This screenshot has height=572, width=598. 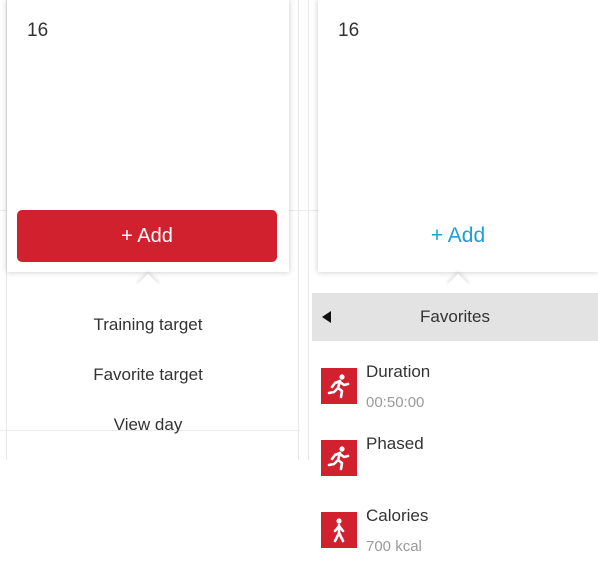 What do you see at coordinates (458, 392) in the screenshot?
I see `favorite-item-duration: Duration 00:50:00` at bounding box center [458, 392].